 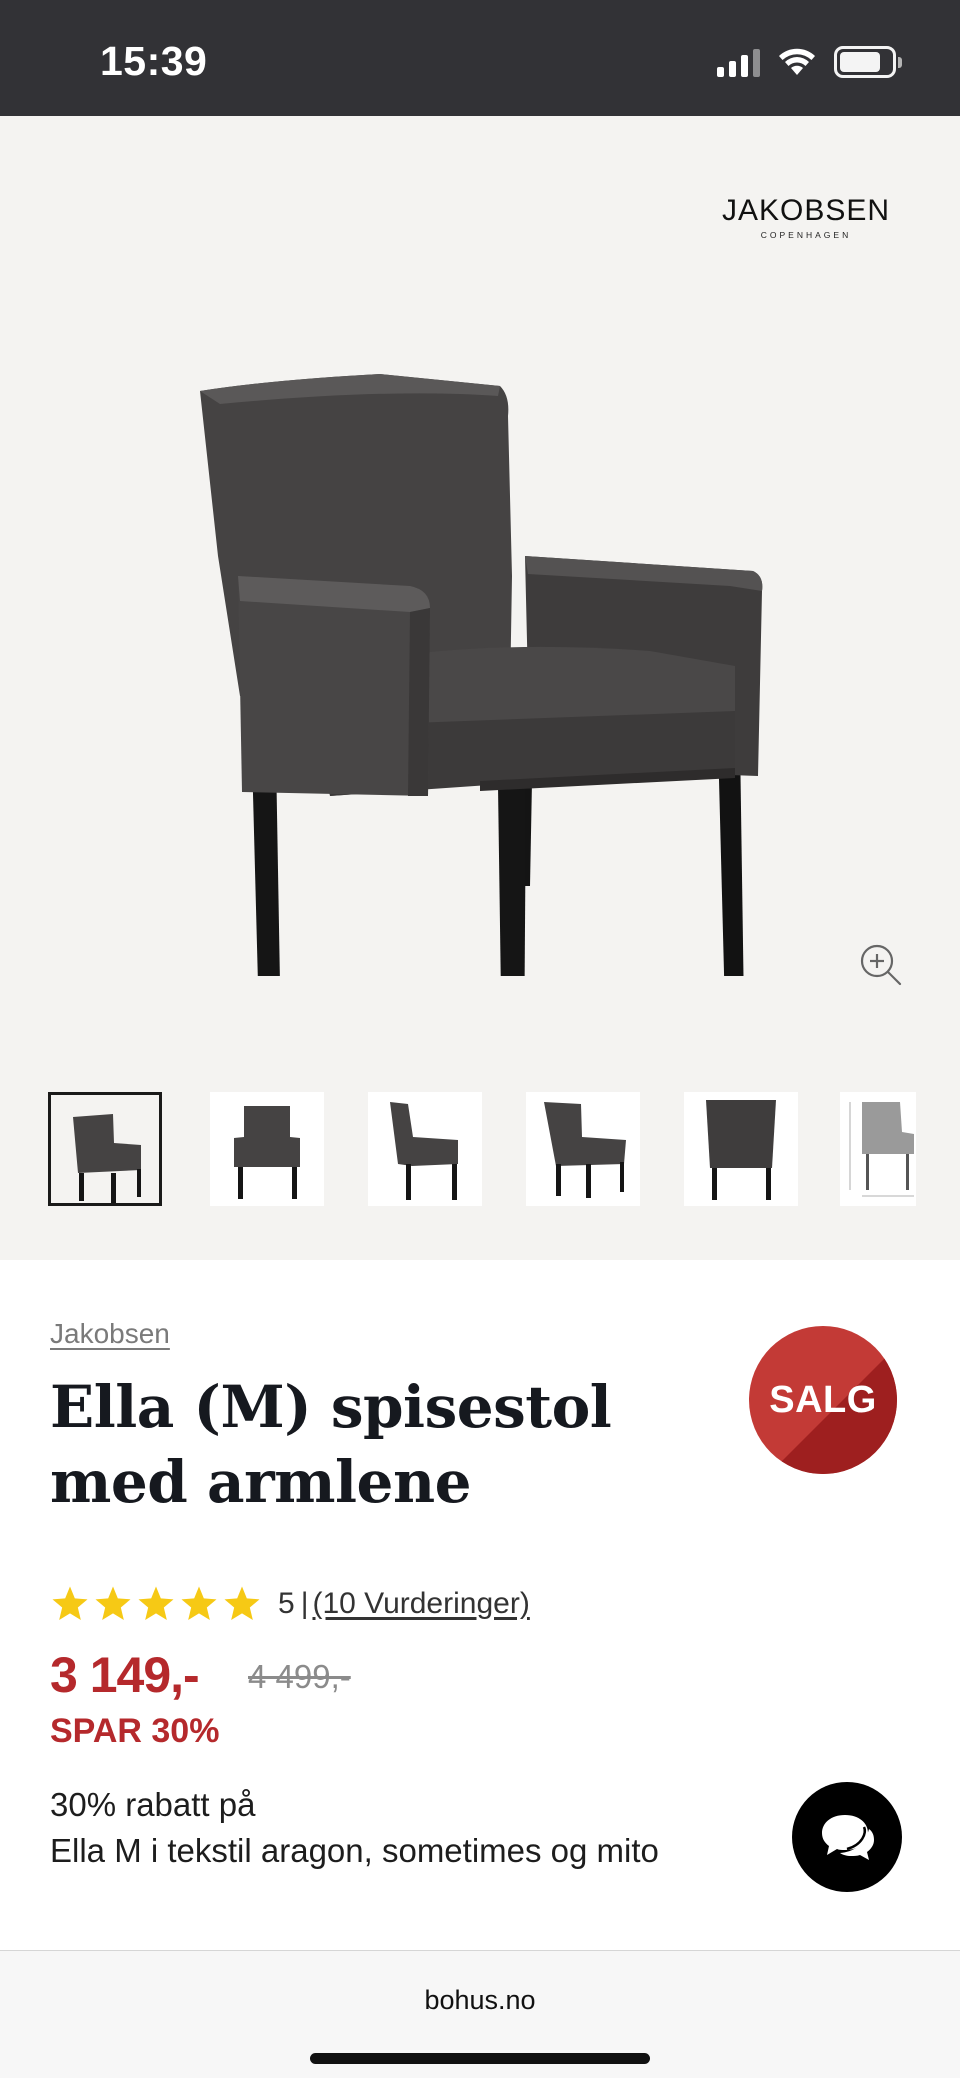 What do you see at coordinates (331, 1444) in the screenshot?
I see `product-title: Ella (M) spisestol med armlene` at bounding box center [331, 1444].